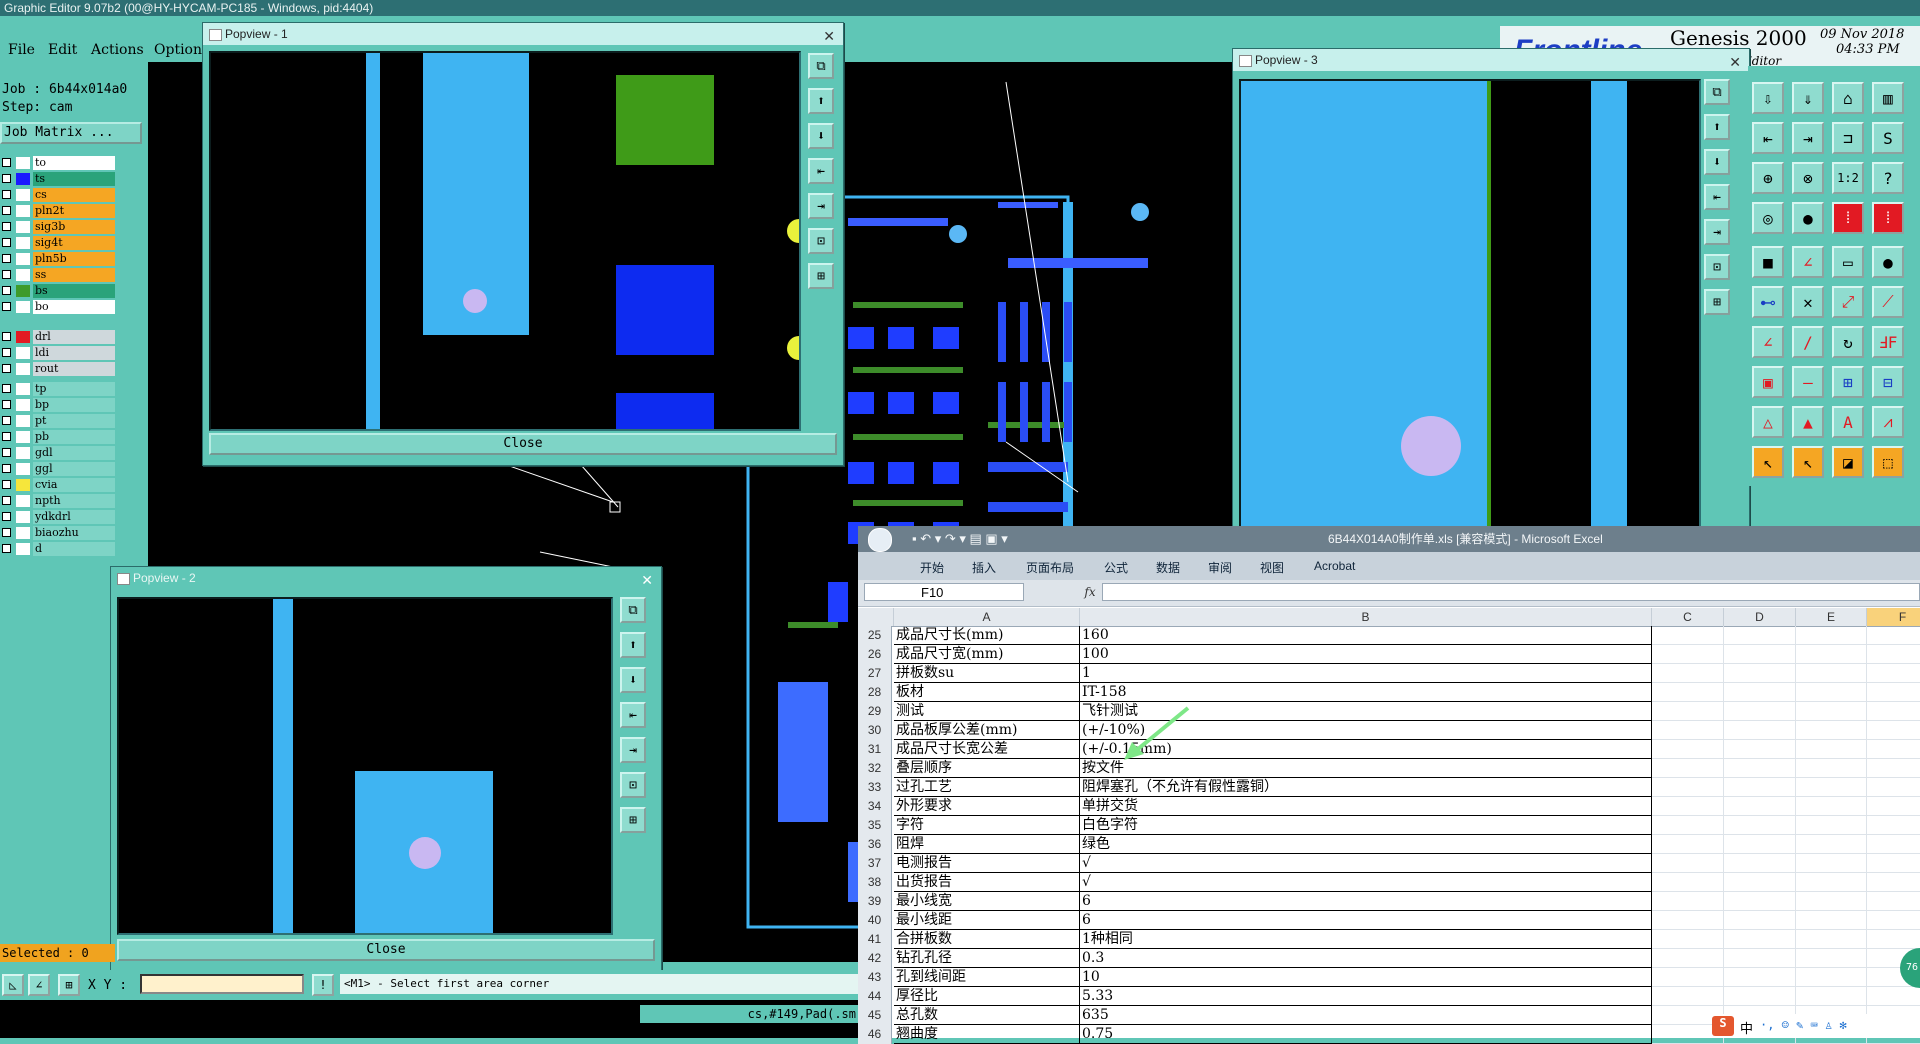 Image resolution: width=1920 pixels, height=1044 pixels. What do you see at coordinates (1888, 218) in the screenshot?
I see `net-red-2-icon: ⁞` at bounding box center [1888, 218].